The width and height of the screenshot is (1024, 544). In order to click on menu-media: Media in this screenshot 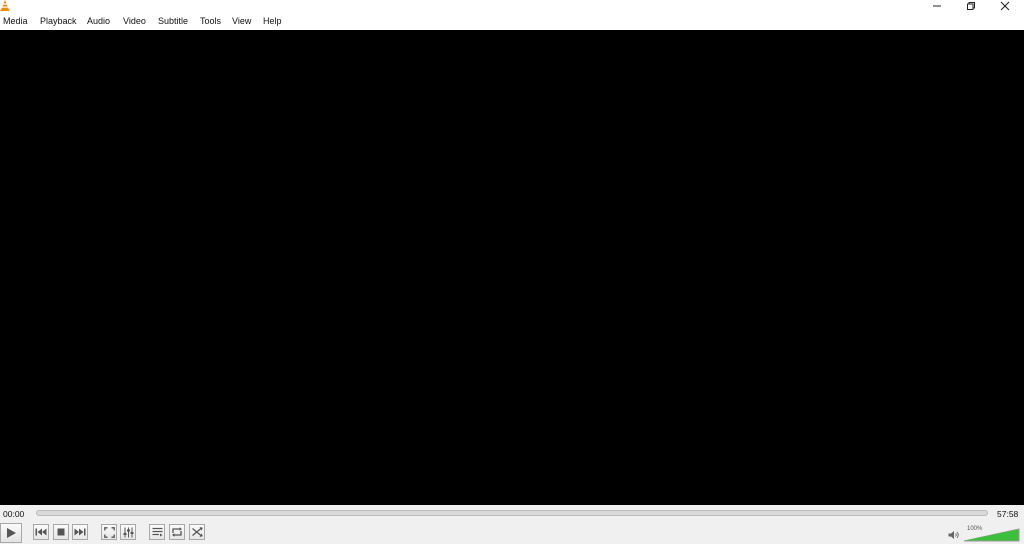, I will do `click(15, 21)`.